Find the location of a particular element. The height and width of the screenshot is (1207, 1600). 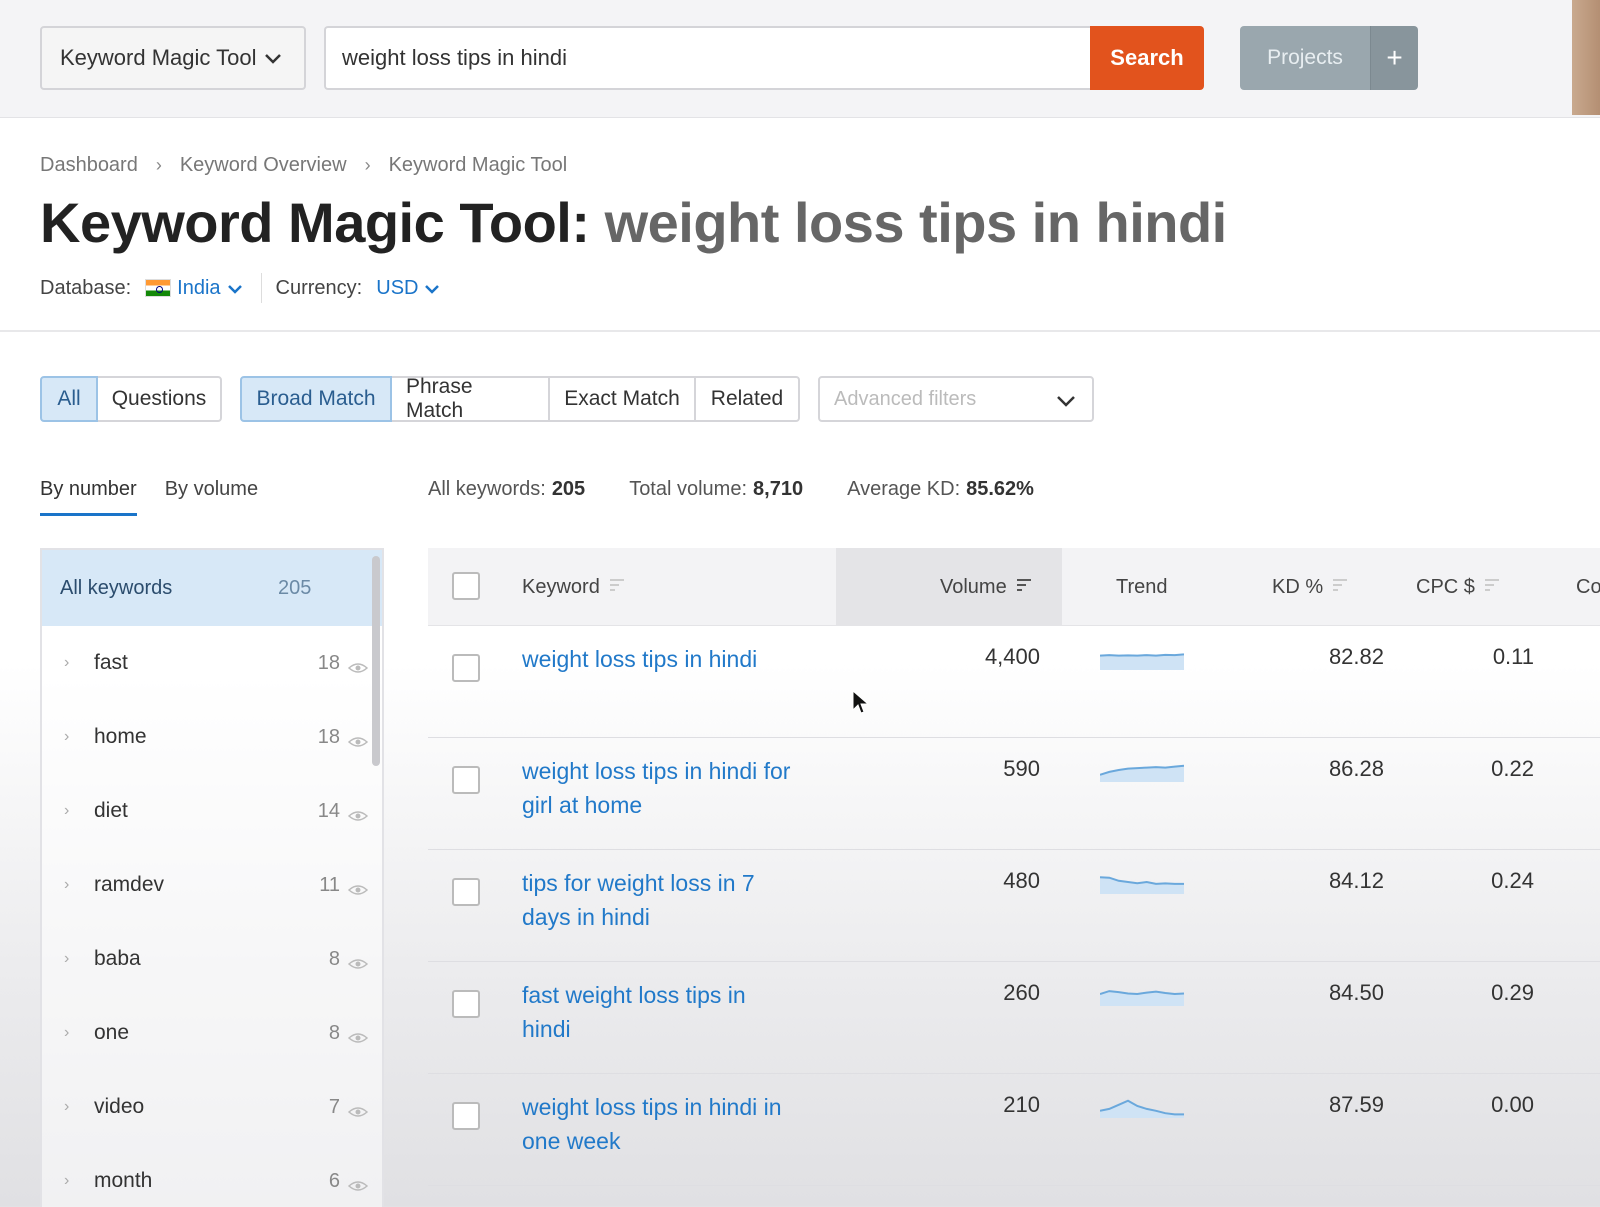

sidebar-item-ramdev: › ramdev 11 is located at coordinates (212, 885).